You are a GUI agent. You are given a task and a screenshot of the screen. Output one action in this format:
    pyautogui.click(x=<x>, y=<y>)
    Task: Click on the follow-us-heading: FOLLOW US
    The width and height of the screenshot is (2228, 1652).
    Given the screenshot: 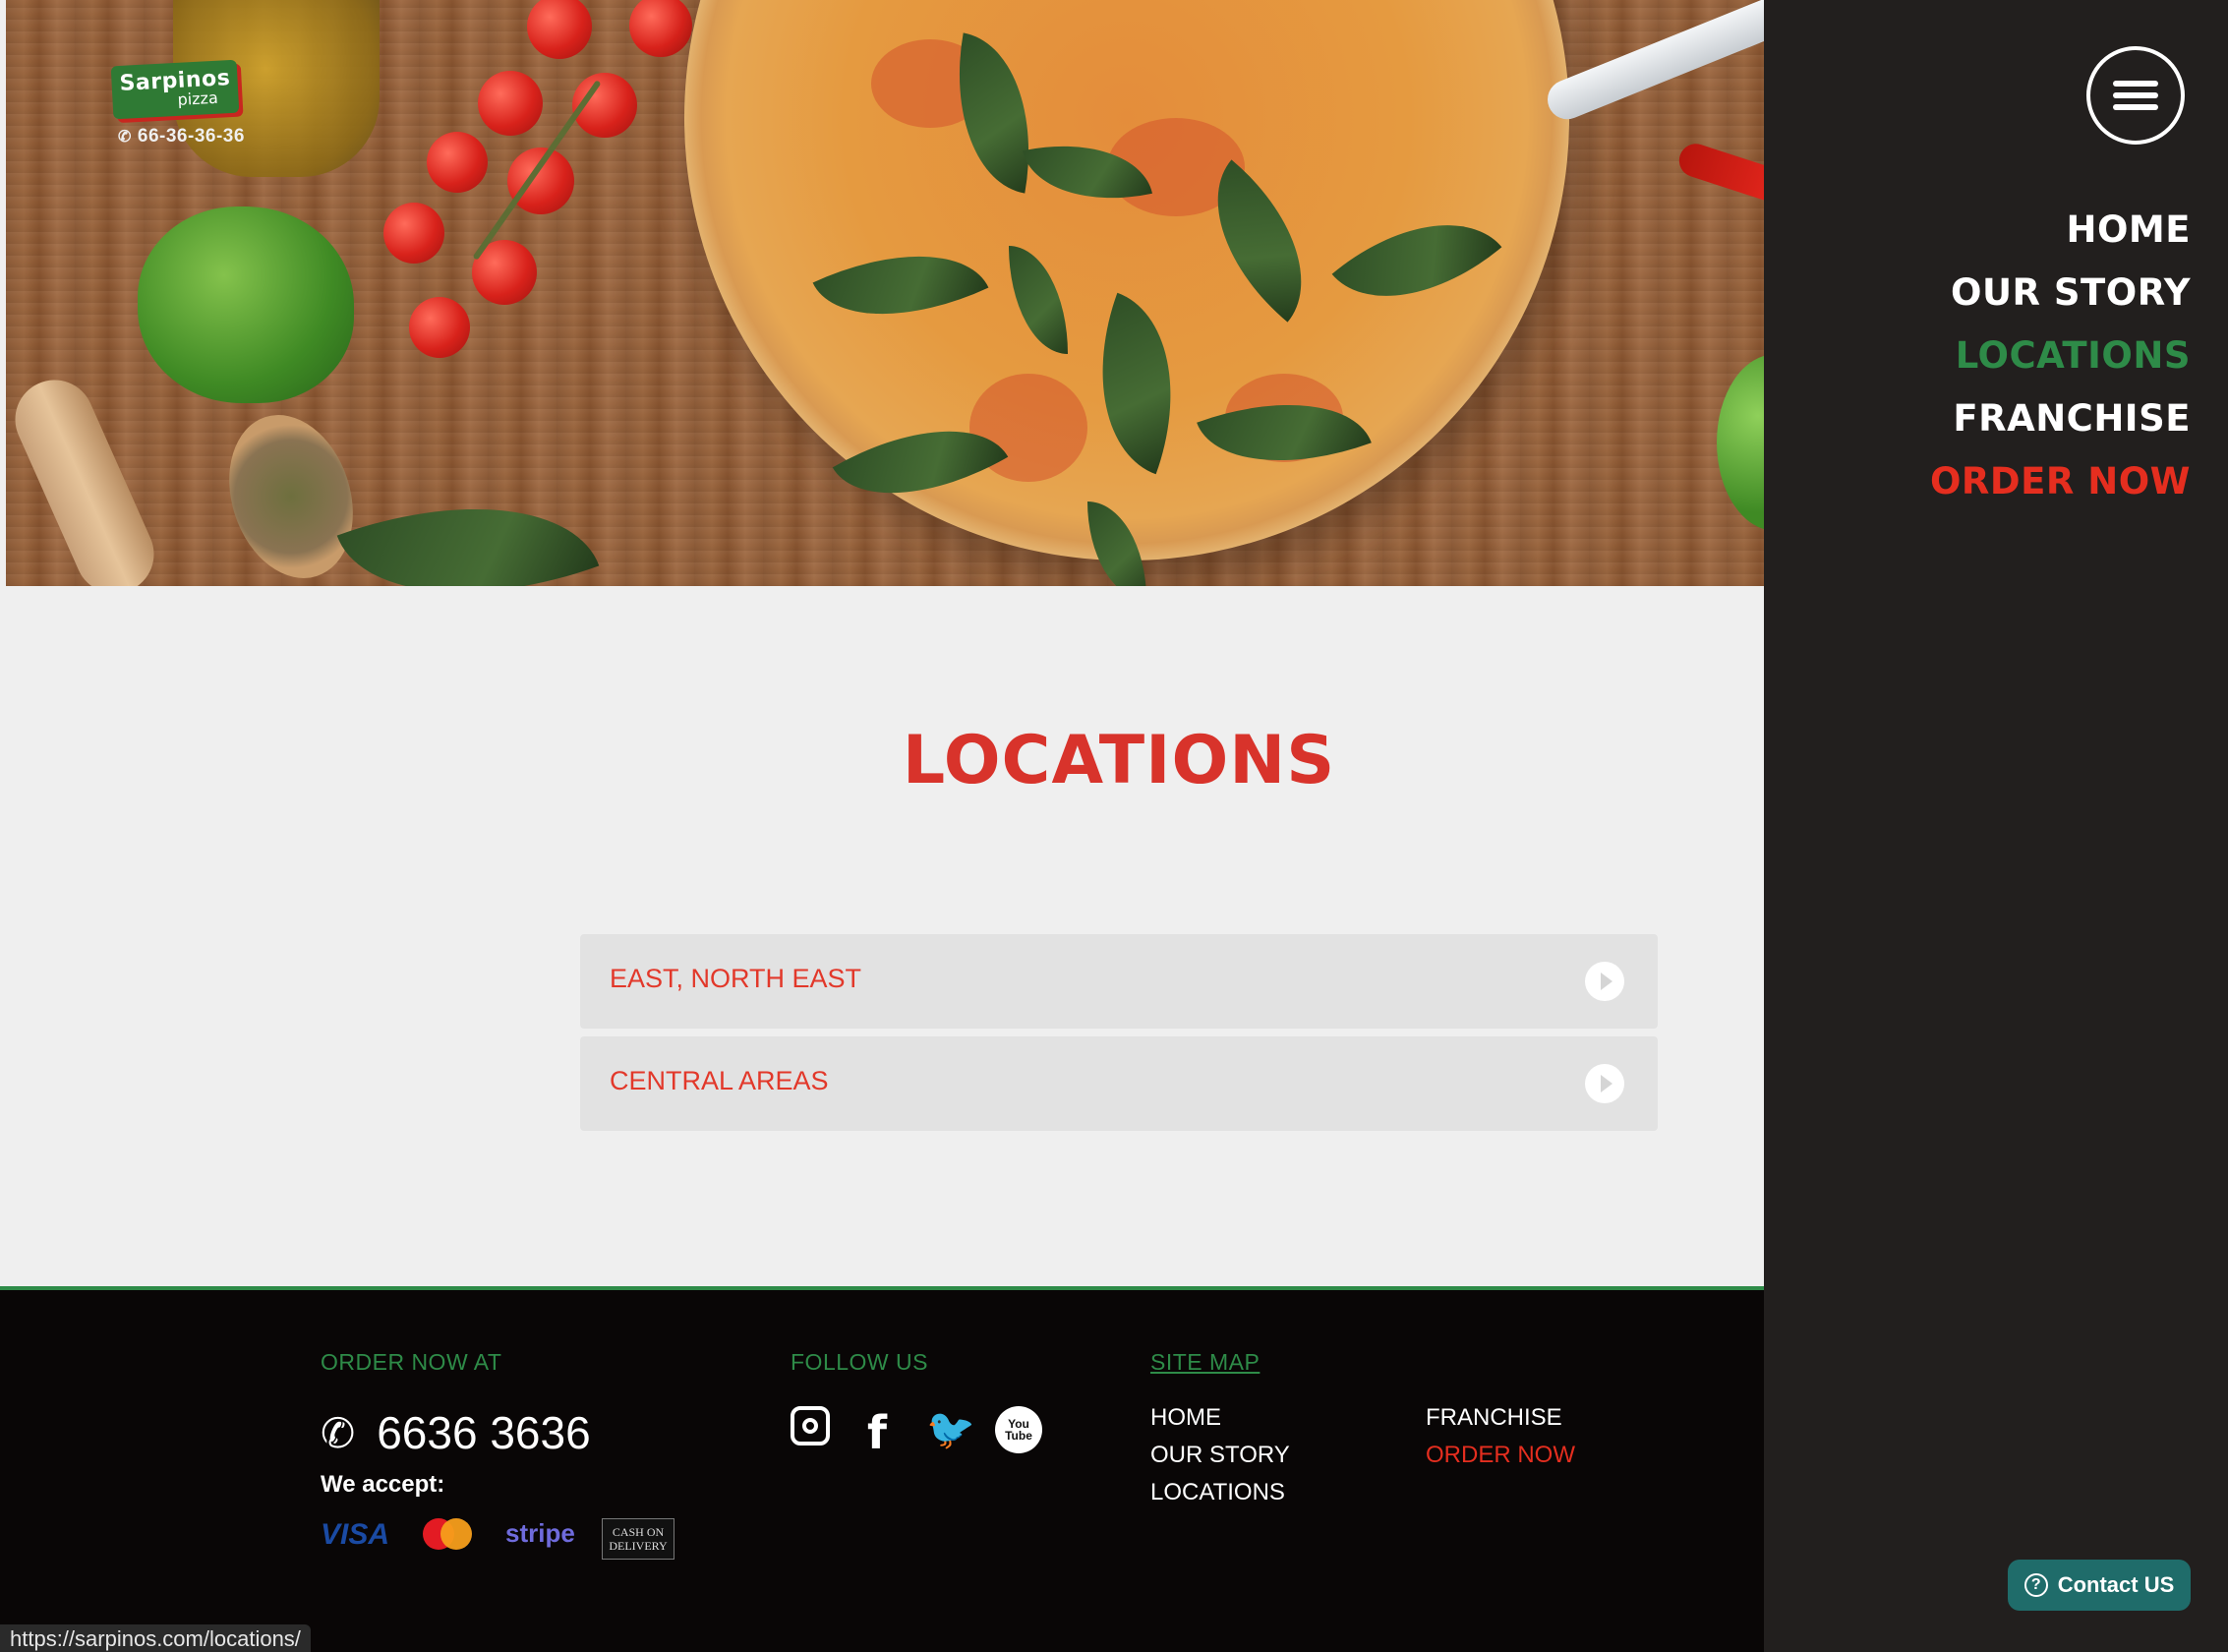 What is the action you would take?
    pyautogui.click(x=859, y=1362)
    